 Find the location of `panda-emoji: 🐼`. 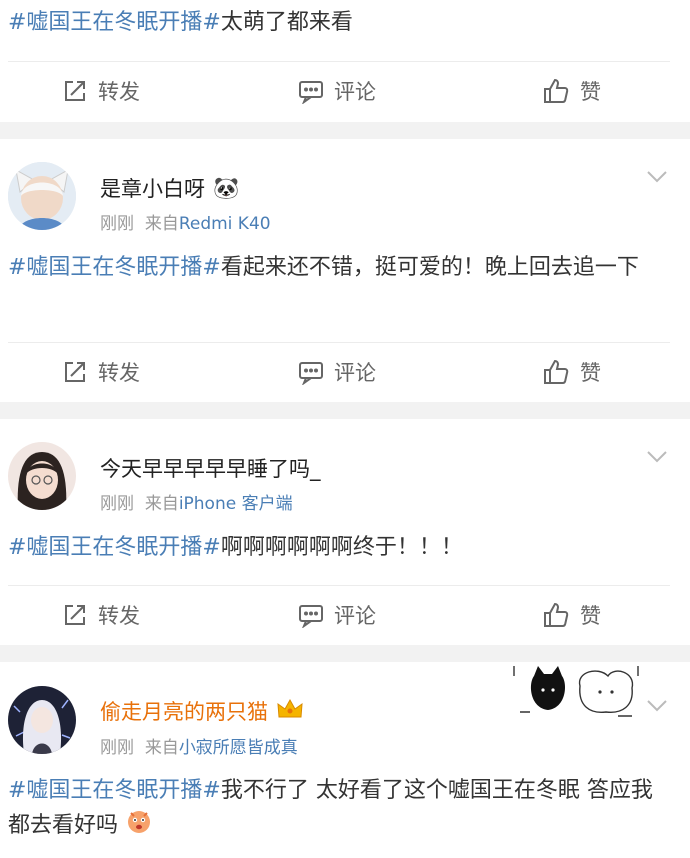

panda-emoji: 🐼 is located at coordinates (226, 187).